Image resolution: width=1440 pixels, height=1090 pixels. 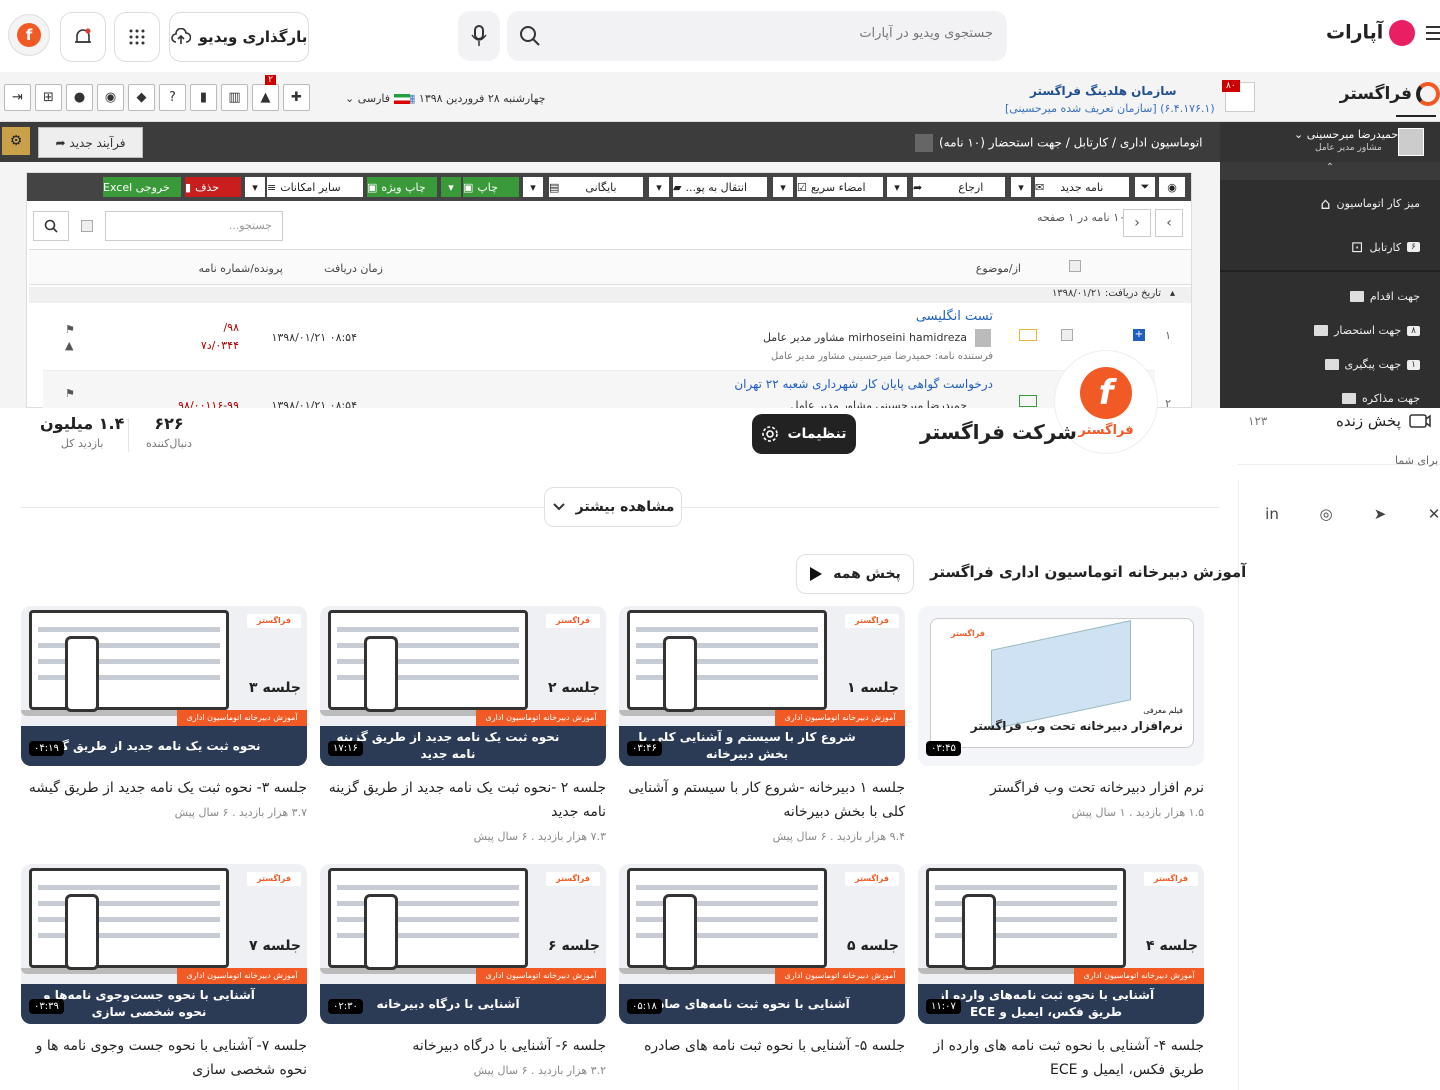 I want to click on eye-icon: ◉, so click(x=1172, y=187).